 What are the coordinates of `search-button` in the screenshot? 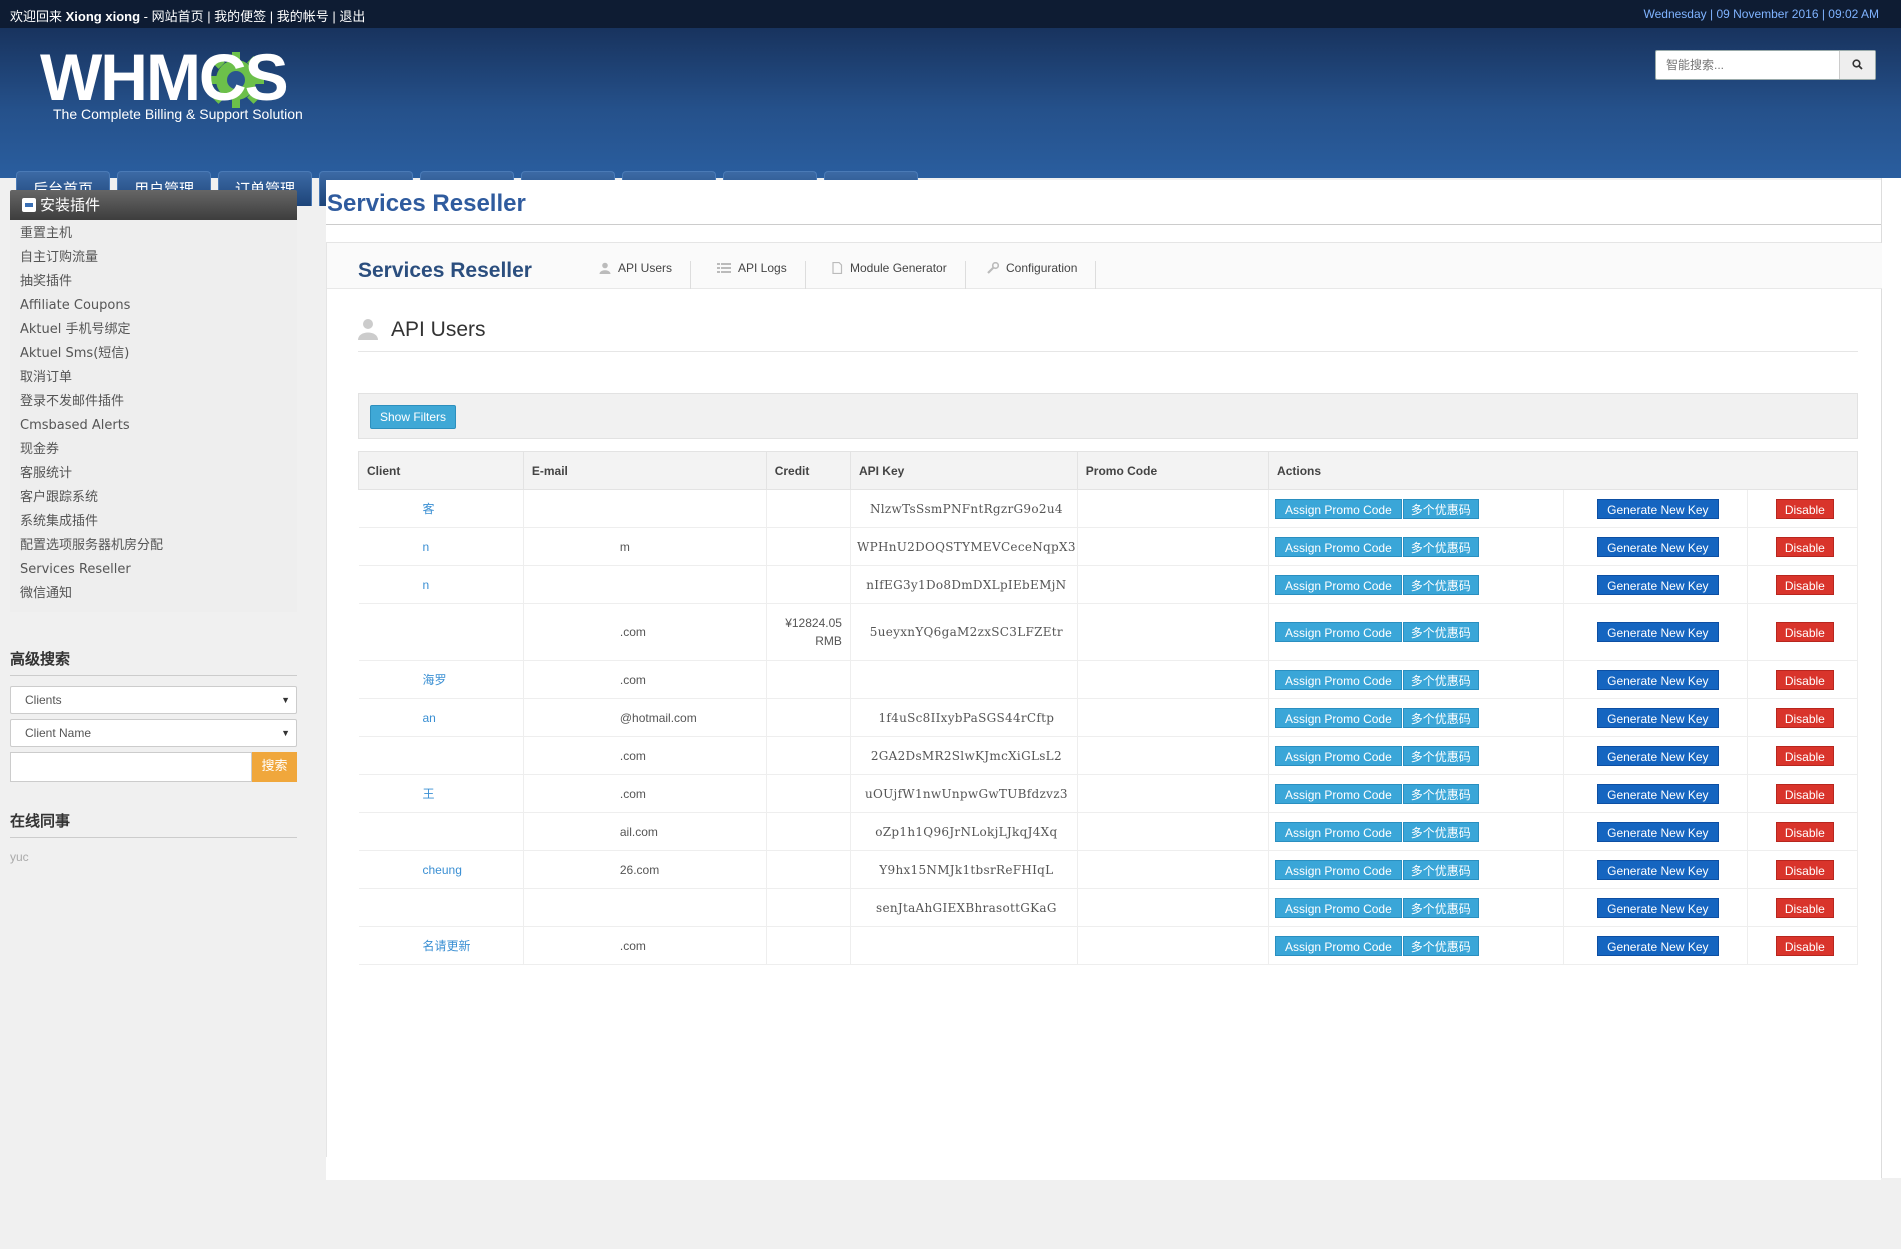 It's located at (1857, 65).